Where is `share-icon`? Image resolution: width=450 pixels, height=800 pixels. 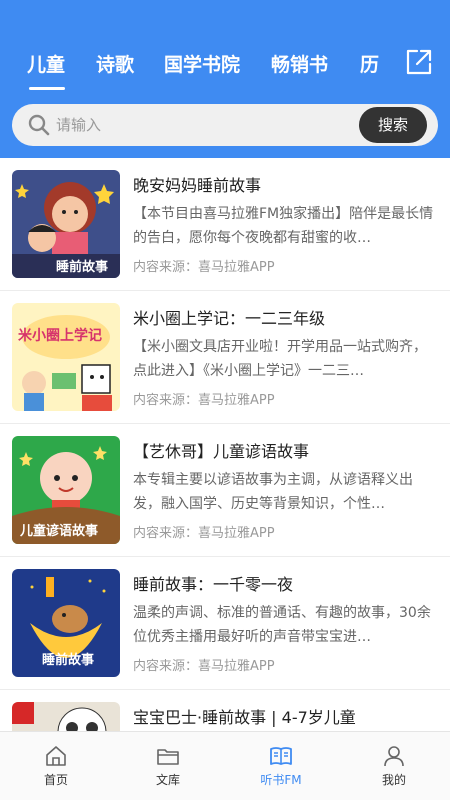 share-icon is located at coordinates (419, 62).